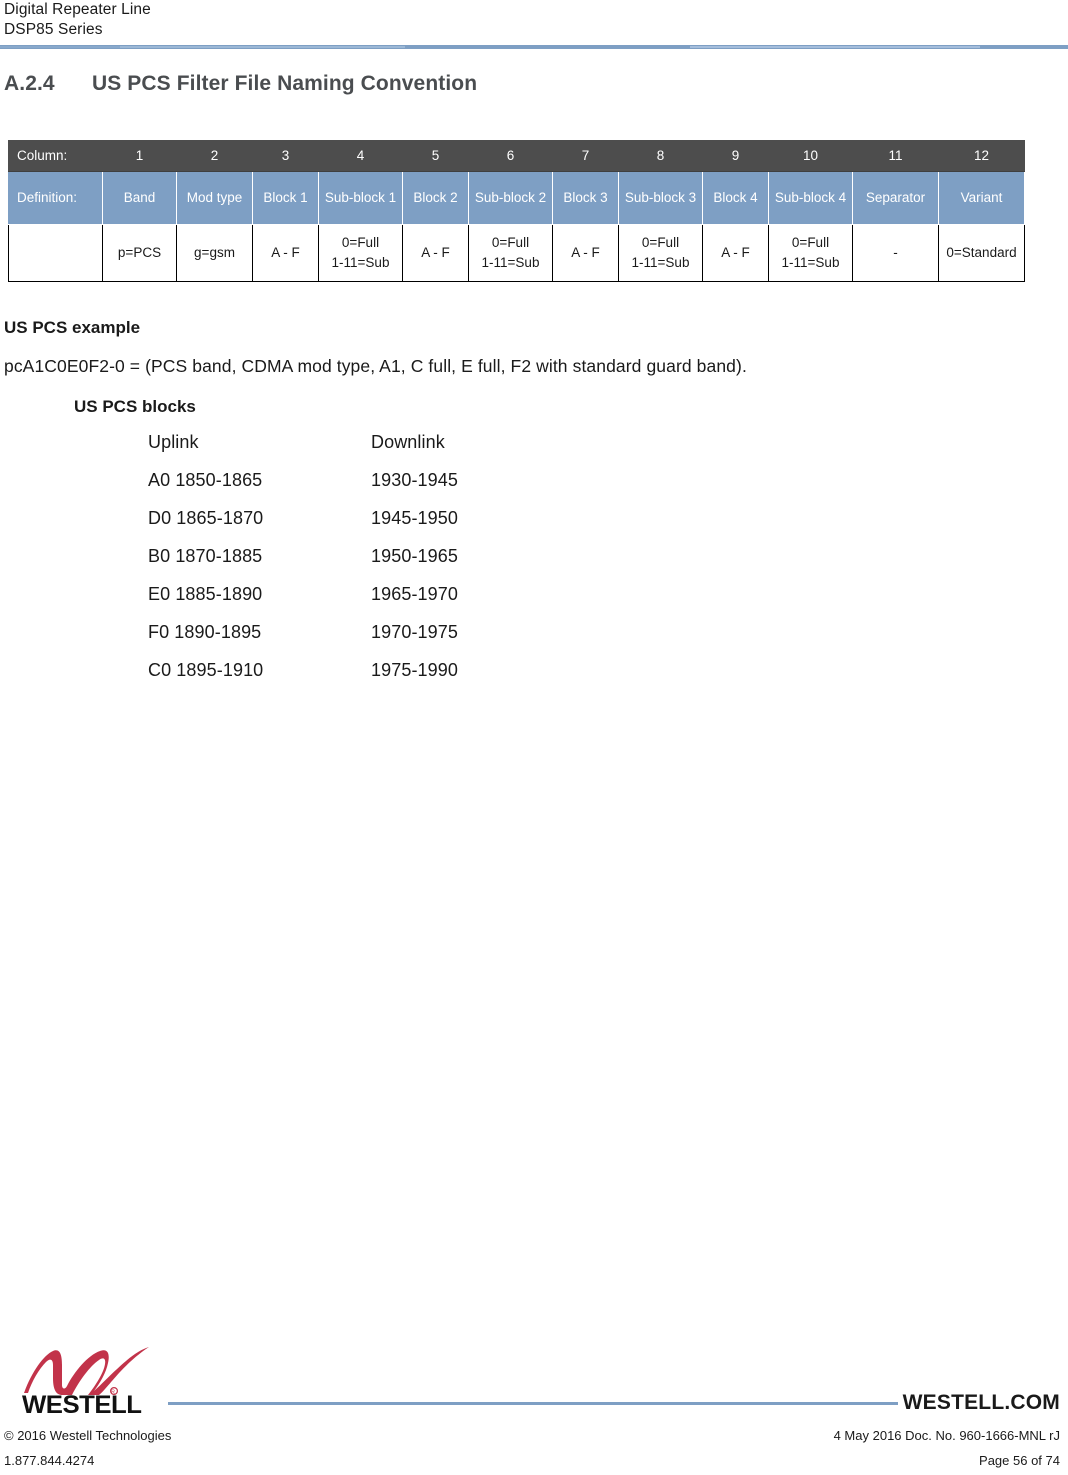  What do you see at coordinates (205, 480) in the screenshot?
I see `blocks-uplink-value: A0 1850-1865` at bounding box center [205, 480].